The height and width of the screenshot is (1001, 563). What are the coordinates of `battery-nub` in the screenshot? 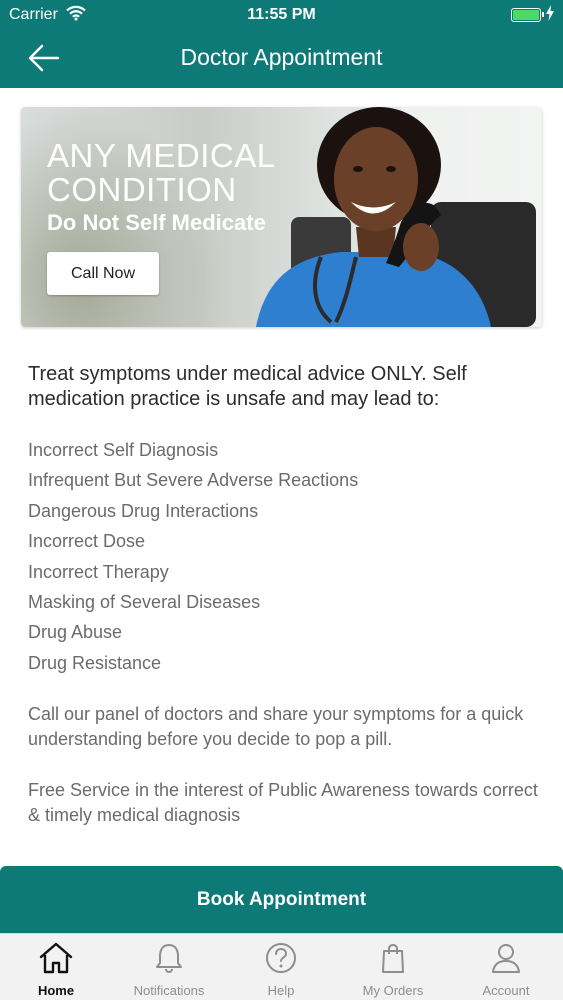 It's located at (543, 14).